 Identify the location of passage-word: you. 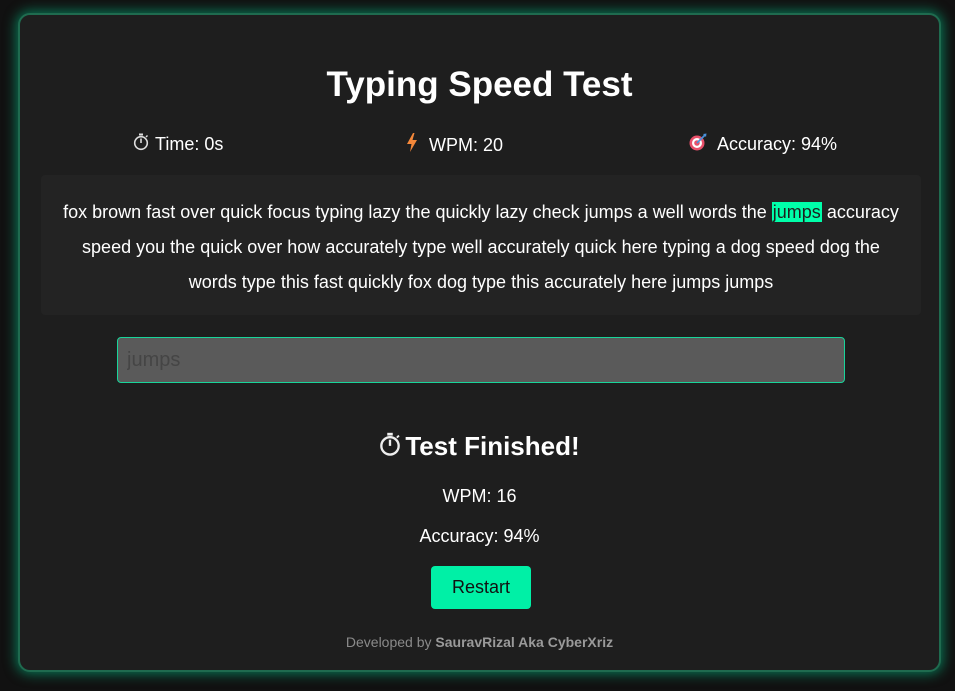
(151, 247).